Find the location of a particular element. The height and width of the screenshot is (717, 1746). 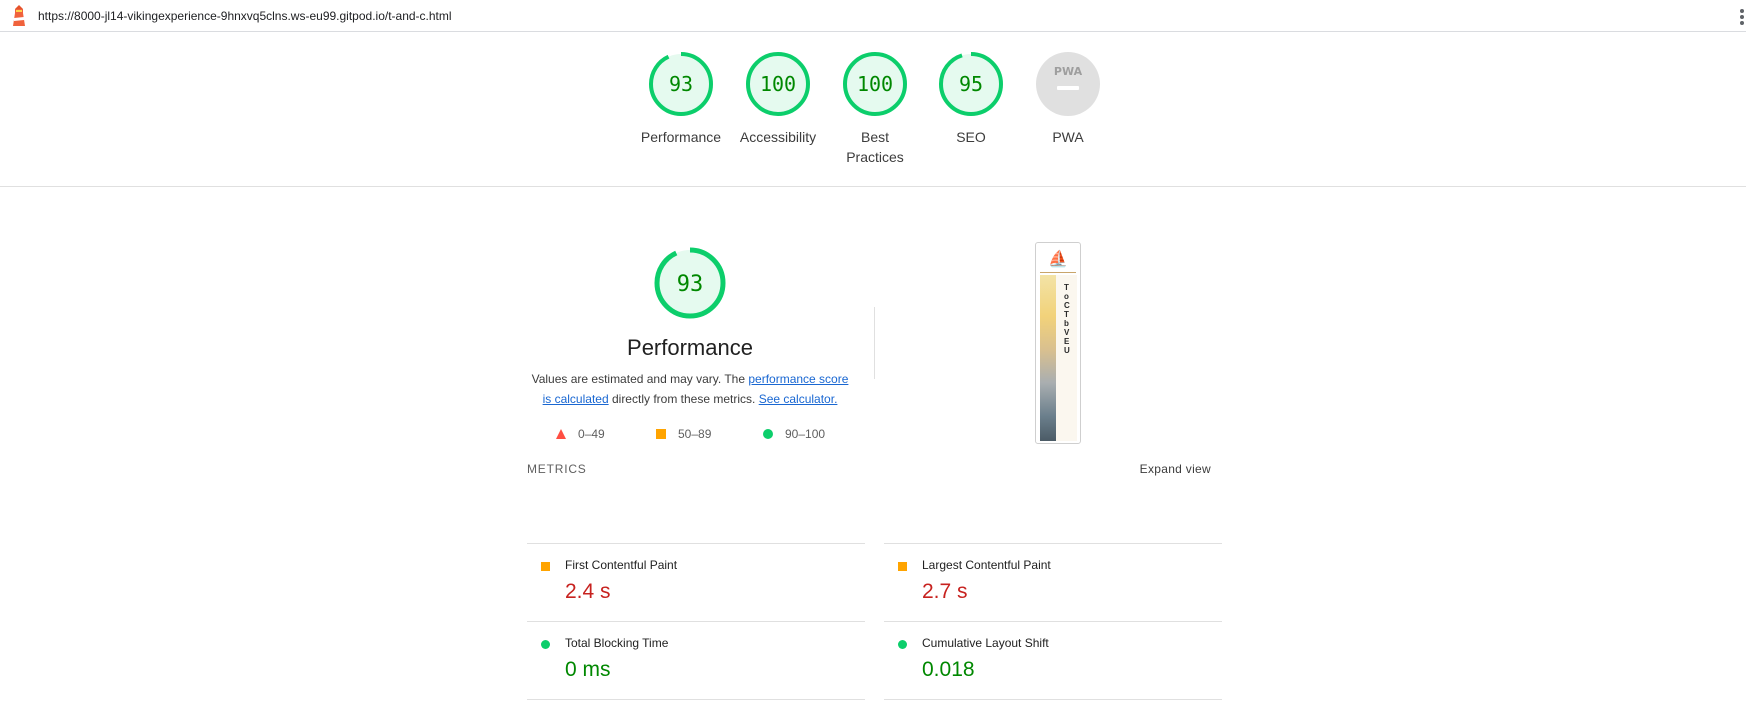

best-practices-score-gauge: 100 is located at coordinates (875, 84).